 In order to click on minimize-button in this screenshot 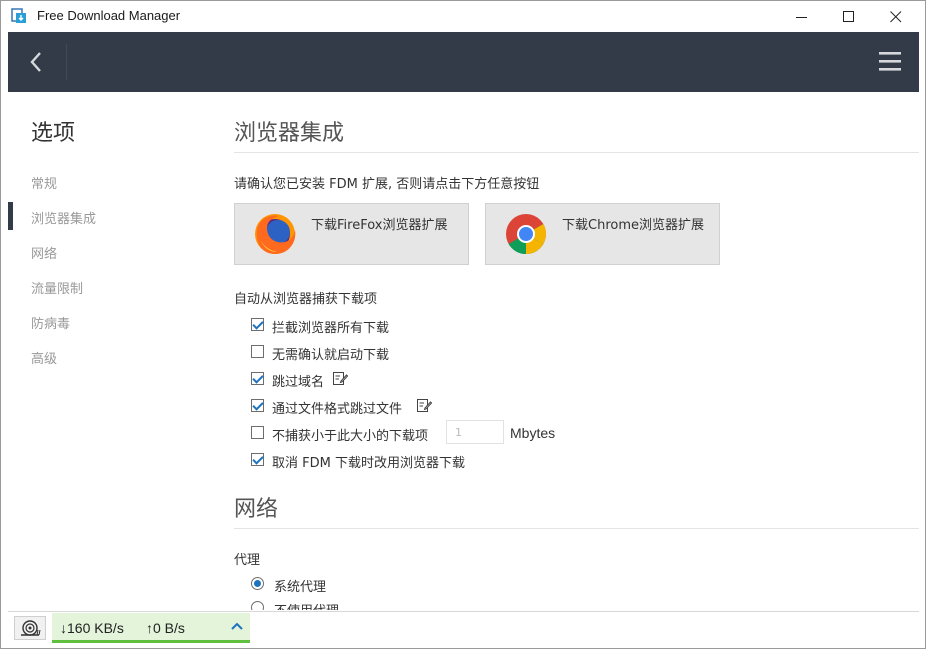, I will do `click(802, 16)`.